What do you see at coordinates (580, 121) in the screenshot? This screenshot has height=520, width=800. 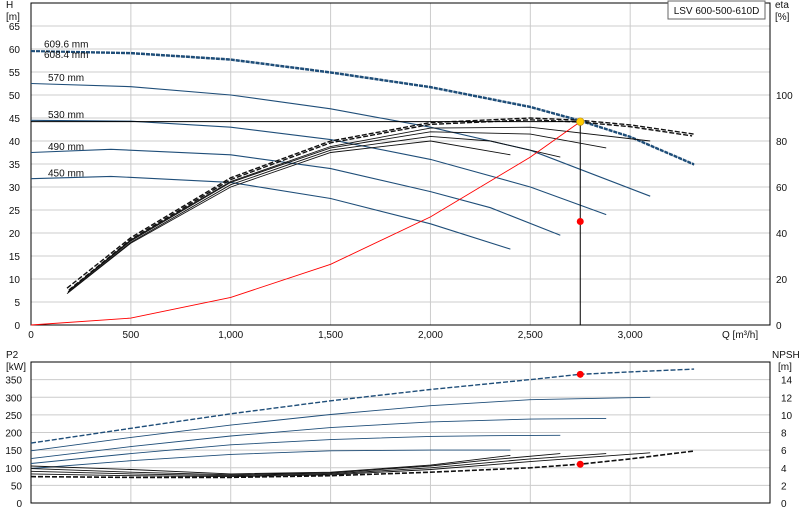 I see `duty-point-head-marker` at bounding box center [580, 121].